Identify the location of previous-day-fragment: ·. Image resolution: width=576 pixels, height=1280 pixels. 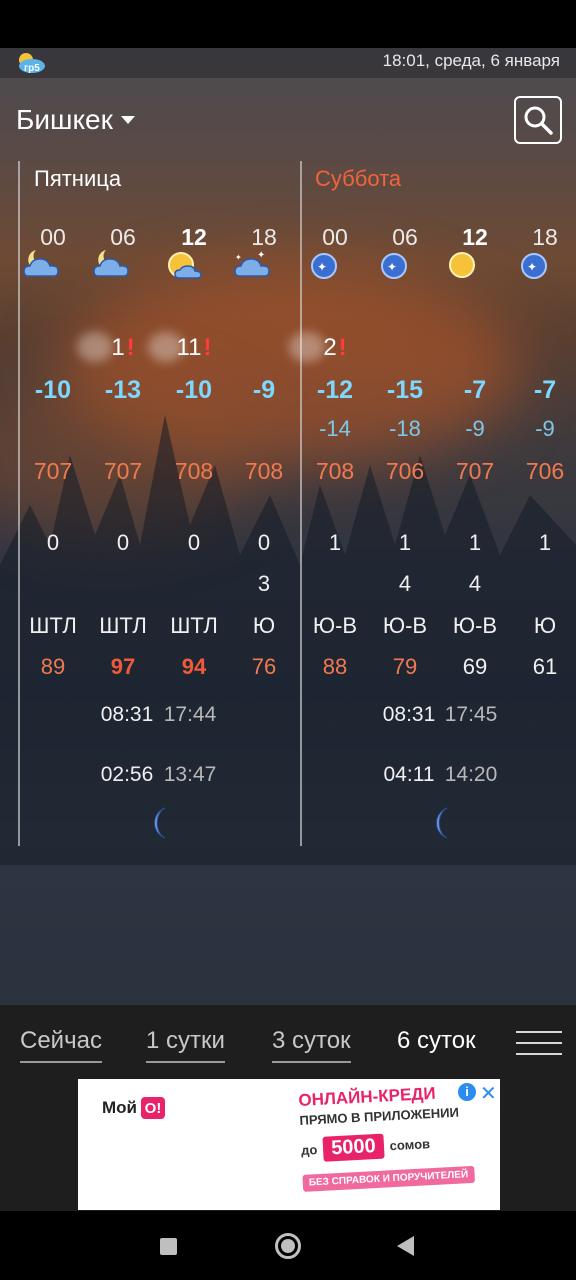
(0, 471).